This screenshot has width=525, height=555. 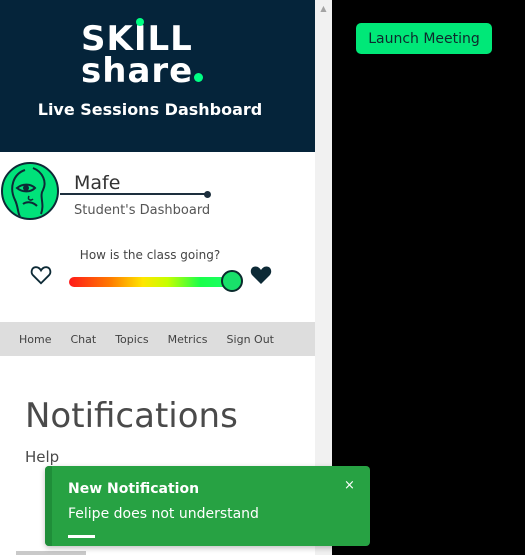 I want to click on name-underline-dot, so click(x=207, y=194).